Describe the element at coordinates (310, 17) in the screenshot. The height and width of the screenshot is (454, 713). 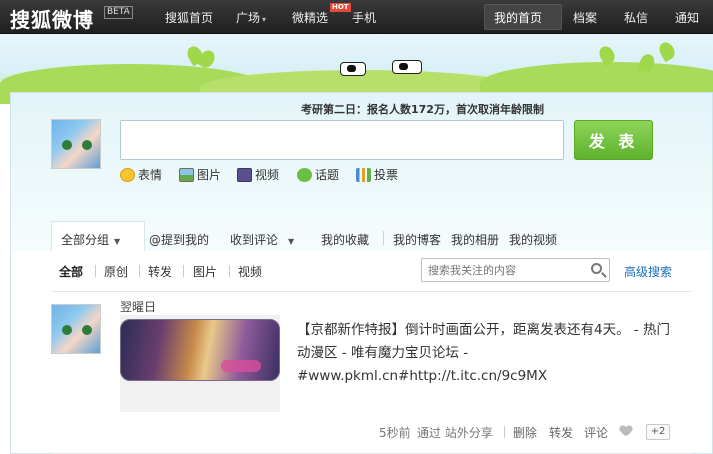
I see `nav-featured: 微精选` at that location.